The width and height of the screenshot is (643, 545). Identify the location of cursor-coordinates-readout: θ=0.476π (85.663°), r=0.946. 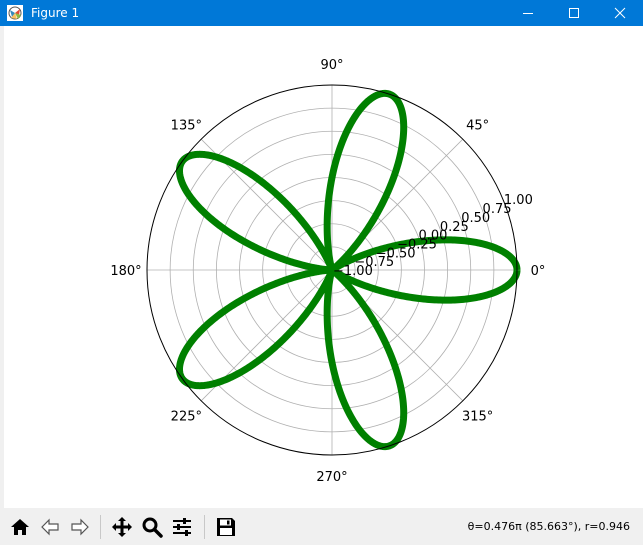
(548, 526).